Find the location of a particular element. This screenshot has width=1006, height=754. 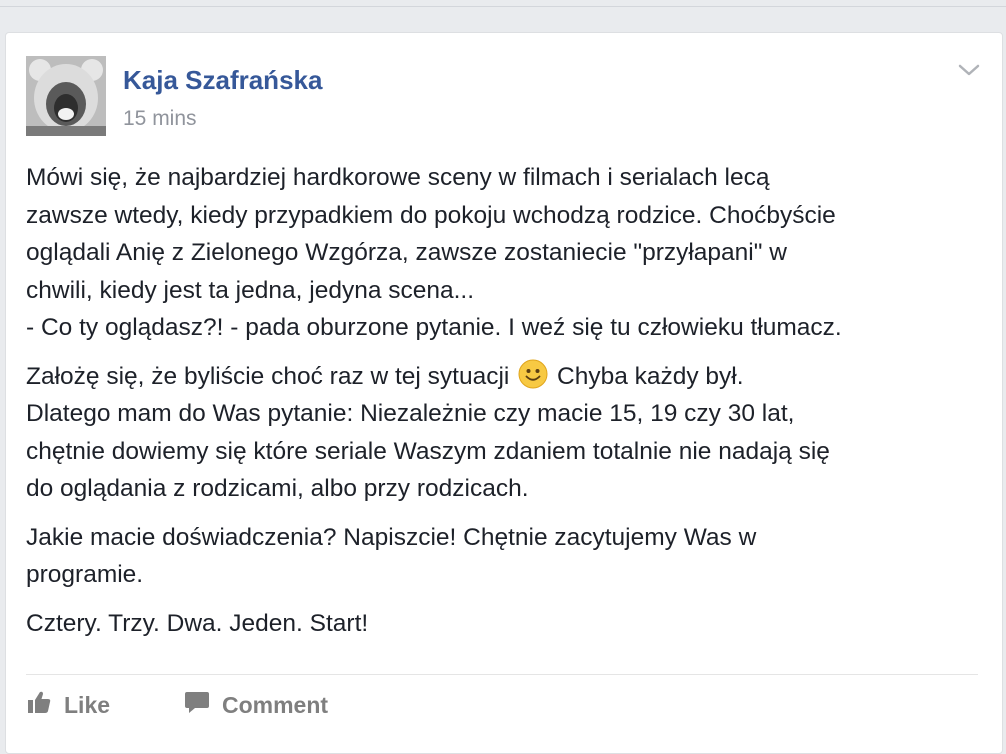

avatar-image is located at coordinates (66, 96).